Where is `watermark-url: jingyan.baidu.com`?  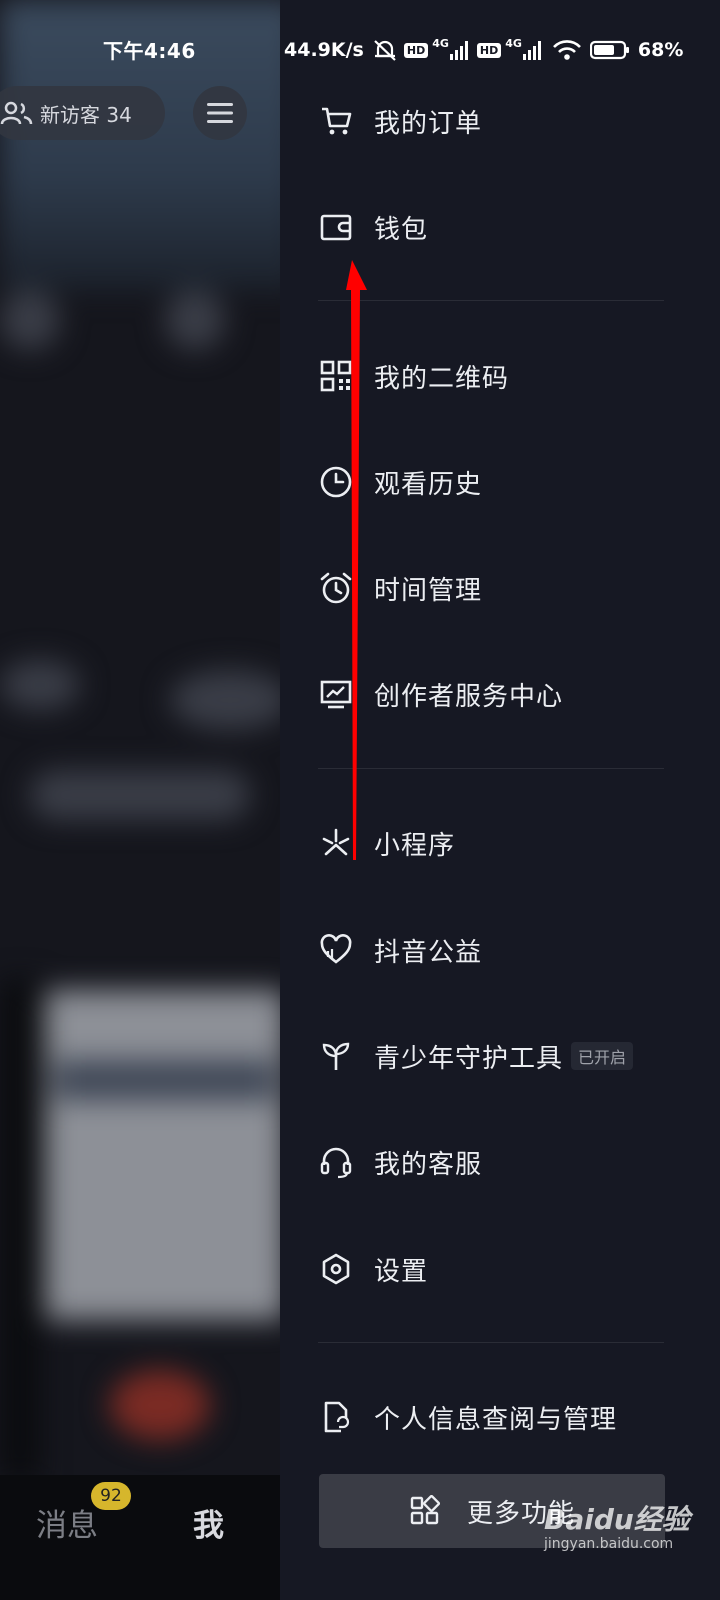 watermark-url: jingyan.baidu.com is located at coordinates (609, 1544).